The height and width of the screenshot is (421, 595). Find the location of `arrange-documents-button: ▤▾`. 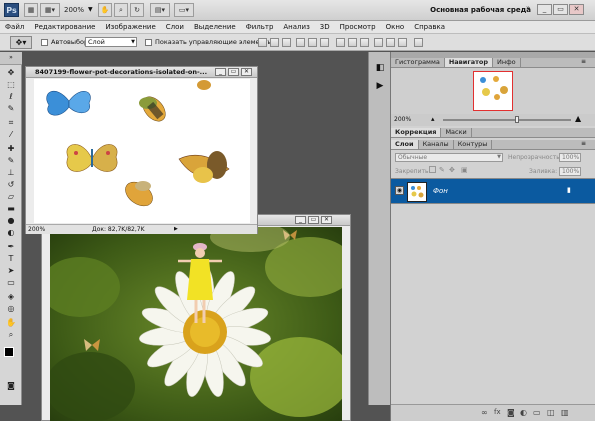

arrange-documents-button: ▤▾ is located at coordinates (160, 10).